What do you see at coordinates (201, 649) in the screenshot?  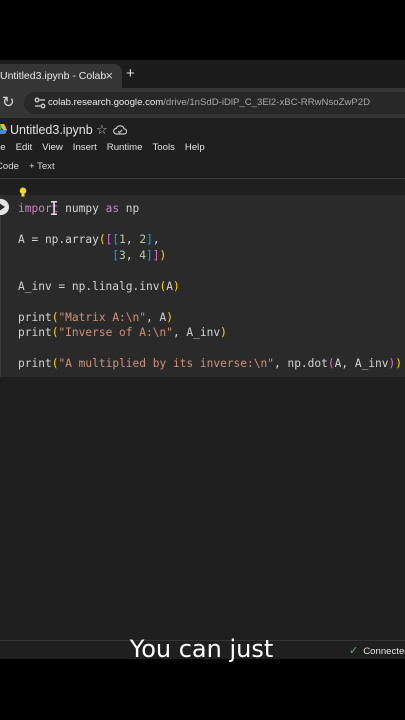 I see `video-caption: You can just` at bounding box center [201, 649].